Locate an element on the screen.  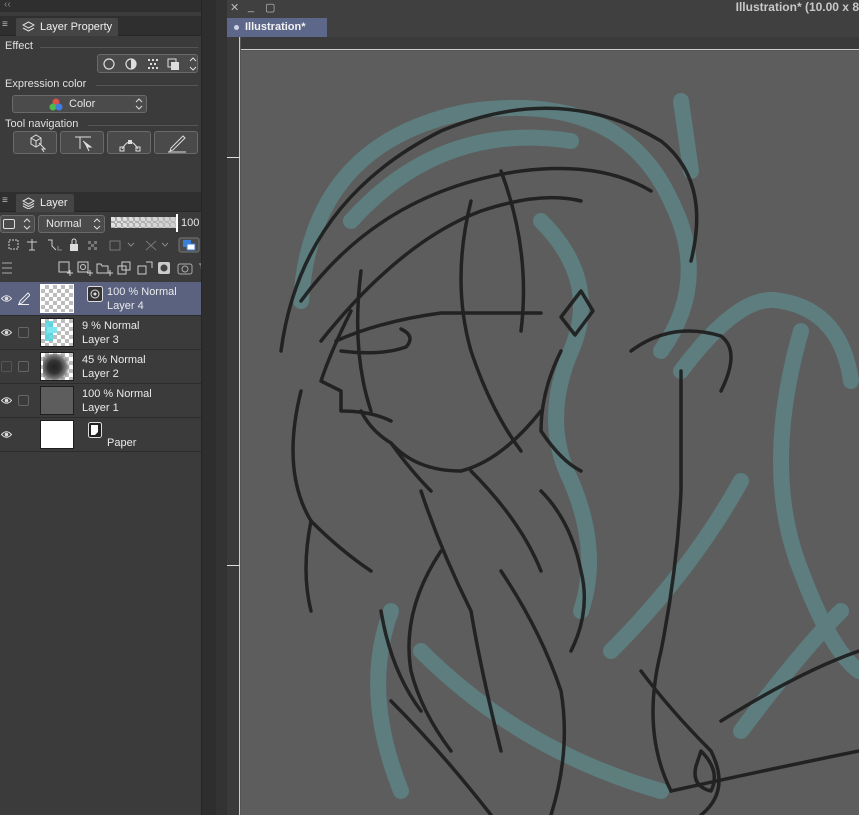
layer-opacity-mode: 9 % Normal is located at coordinates (111, 326).